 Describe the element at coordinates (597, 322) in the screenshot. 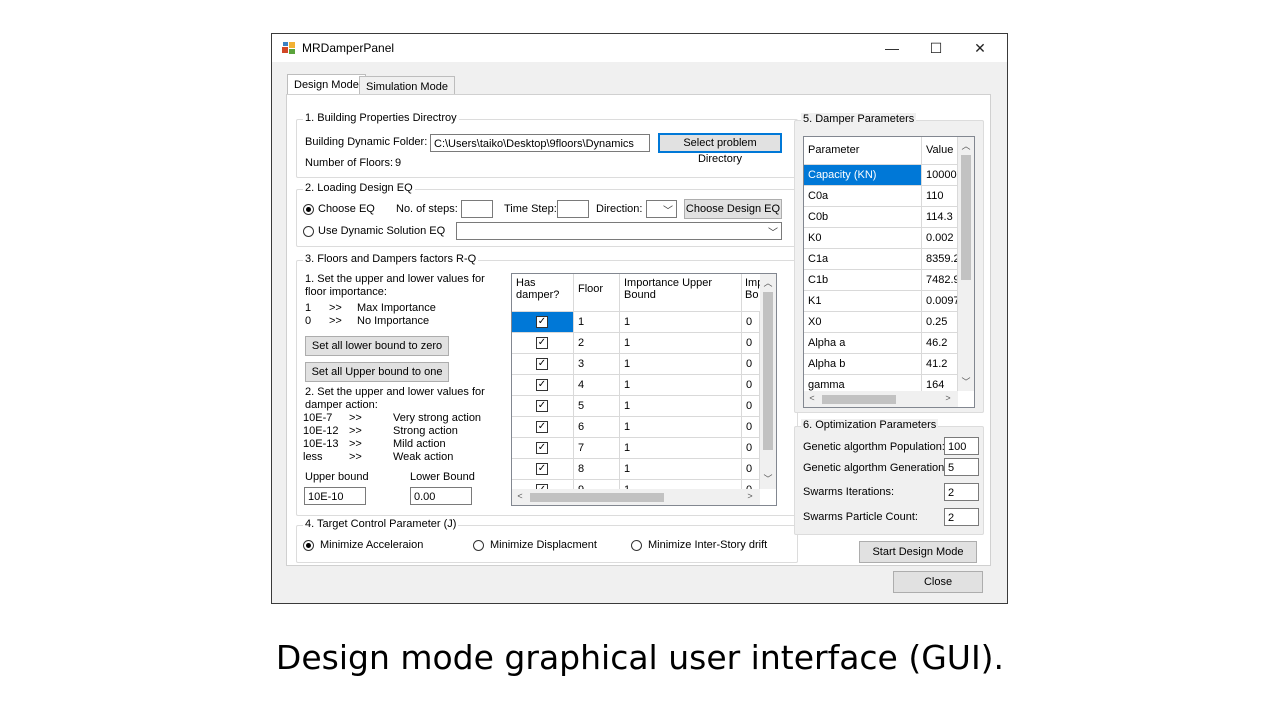

I see `floor-cell: 1` at that location.